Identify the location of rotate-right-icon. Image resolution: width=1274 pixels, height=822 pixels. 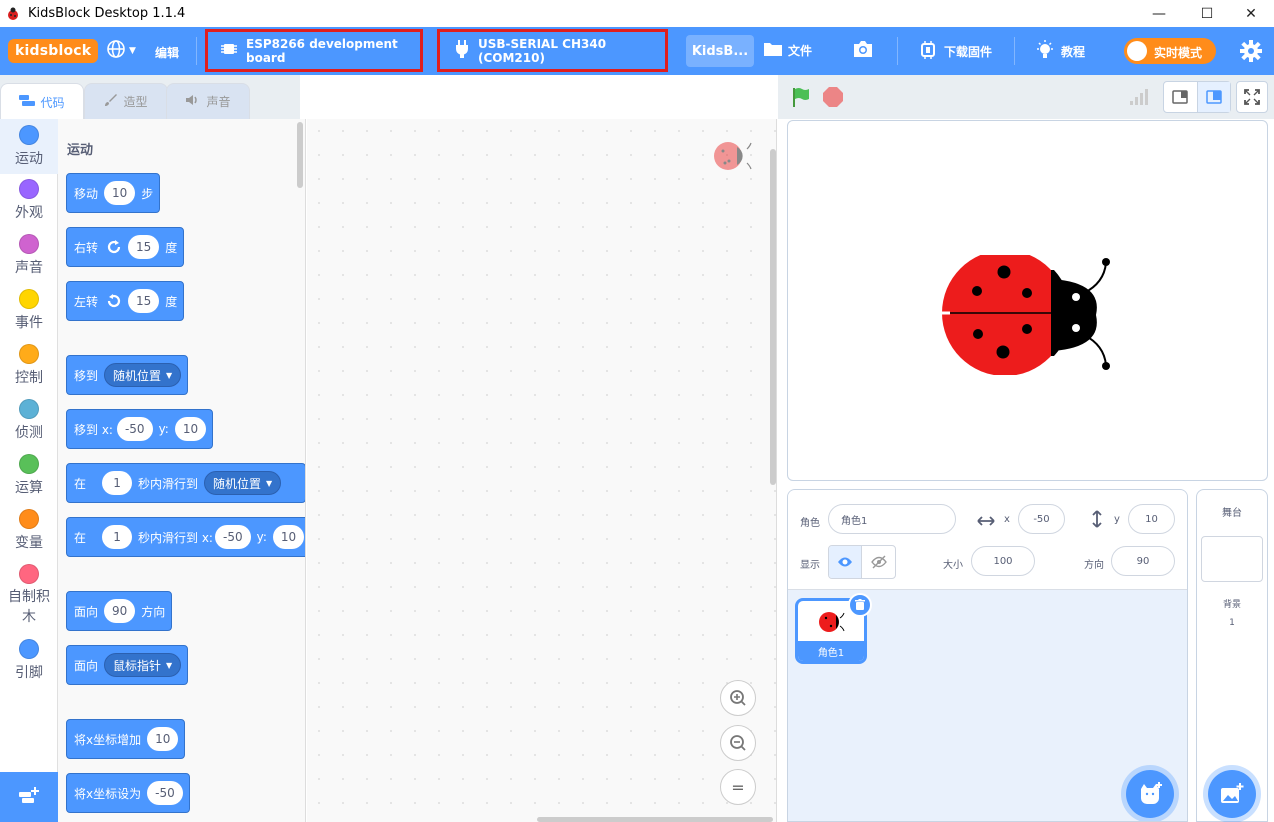
(114, 247).